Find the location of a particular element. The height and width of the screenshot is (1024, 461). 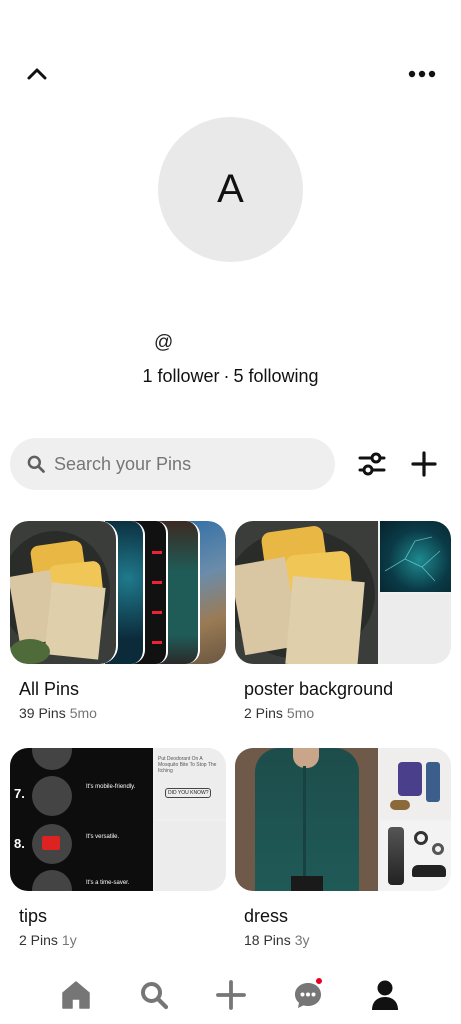

following-count: 5 following is located at coordinates (275, 376).